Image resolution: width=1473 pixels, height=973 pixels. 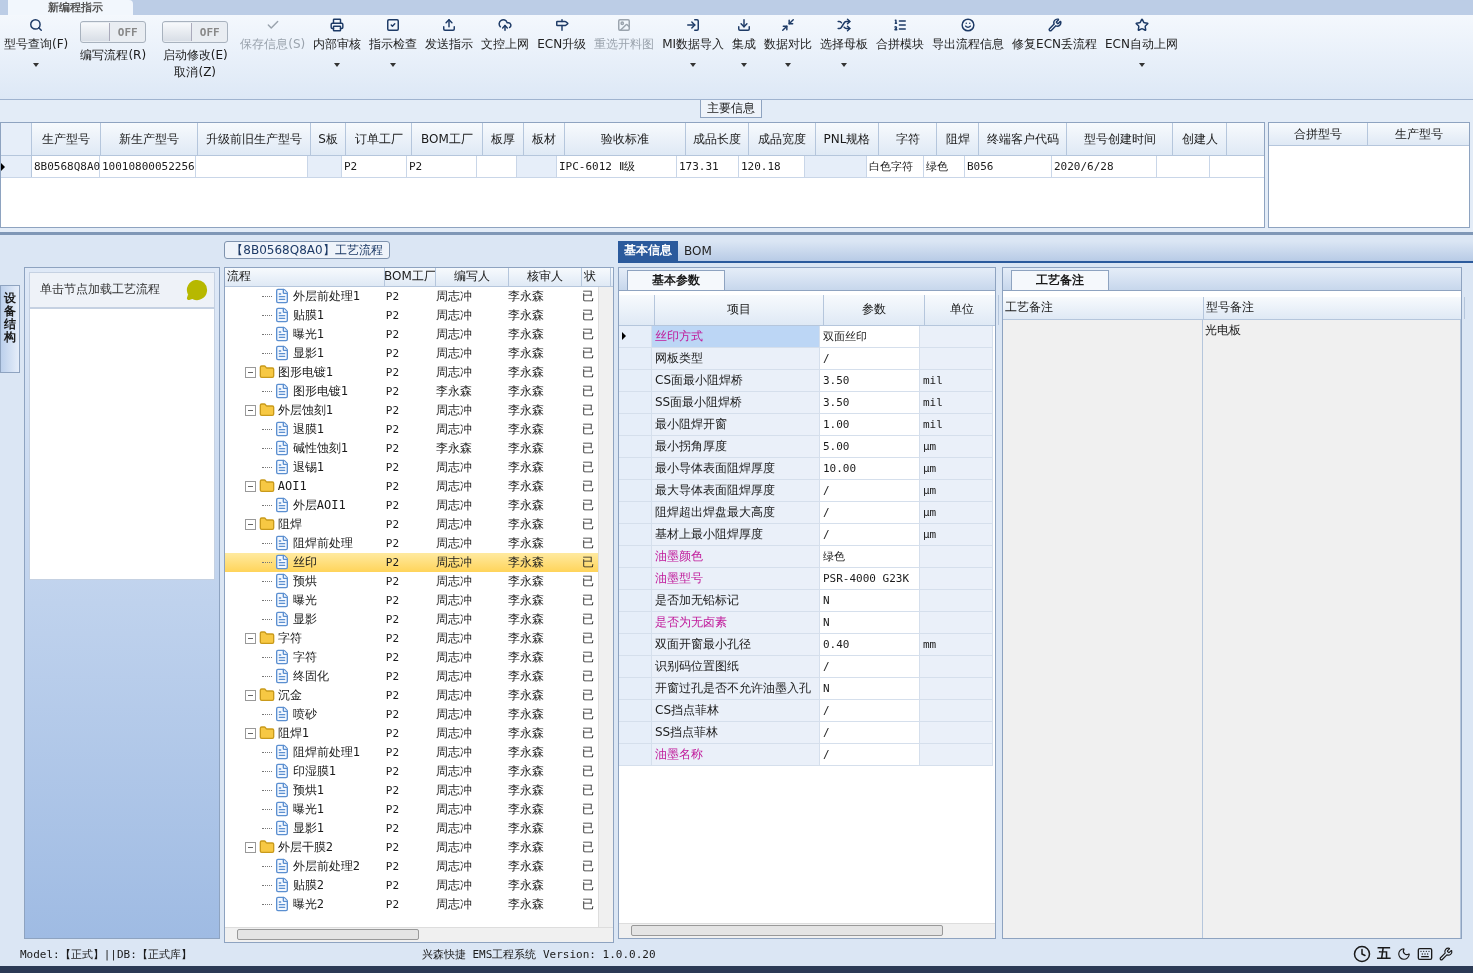 I want to click on column-header: 合拼型号, so click(x=1319, y=134).